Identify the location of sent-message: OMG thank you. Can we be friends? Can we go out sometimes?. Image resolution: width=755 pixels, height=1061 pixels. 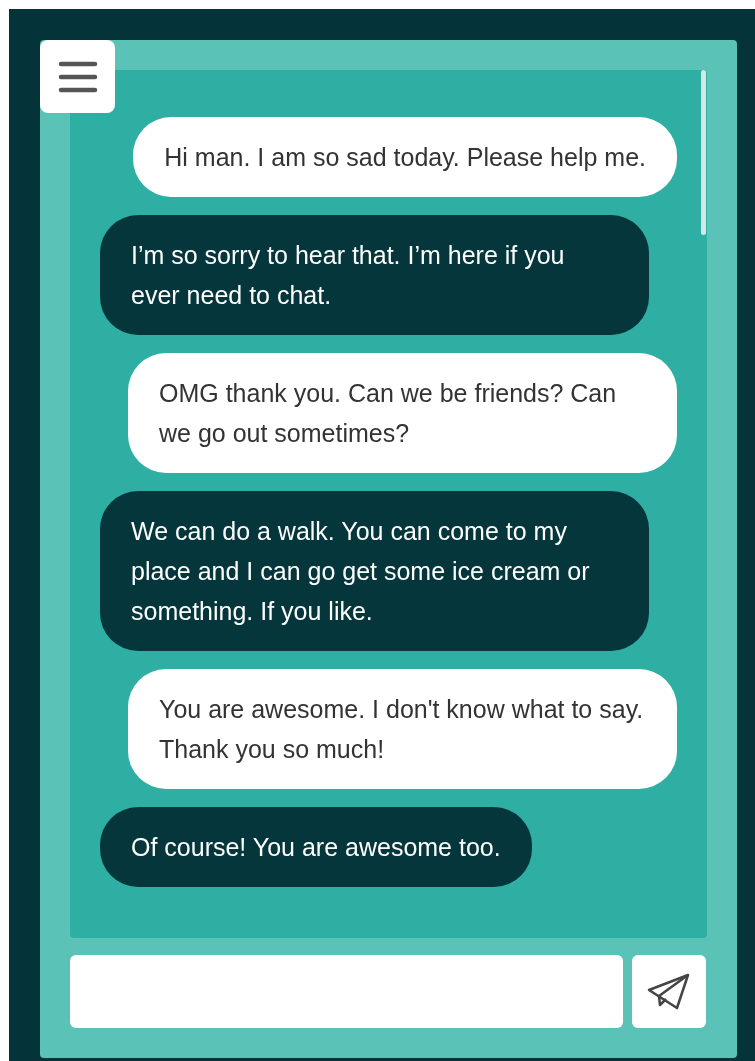
(402, 413).